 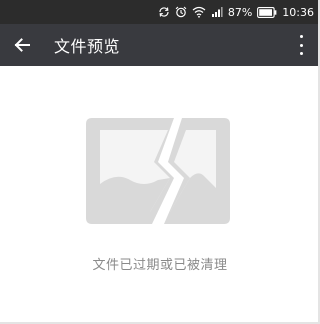 I want to click on arrow-left-icon, so click(x=22, y=45).